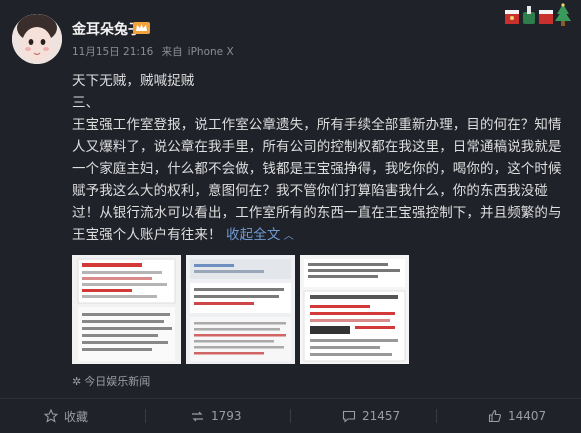 This screenshot has height=433, width=581. What do you see at coordinates (210, 52) in the screenshot?
I see `device-name: iPhone X` at bounding box center [210, 52].